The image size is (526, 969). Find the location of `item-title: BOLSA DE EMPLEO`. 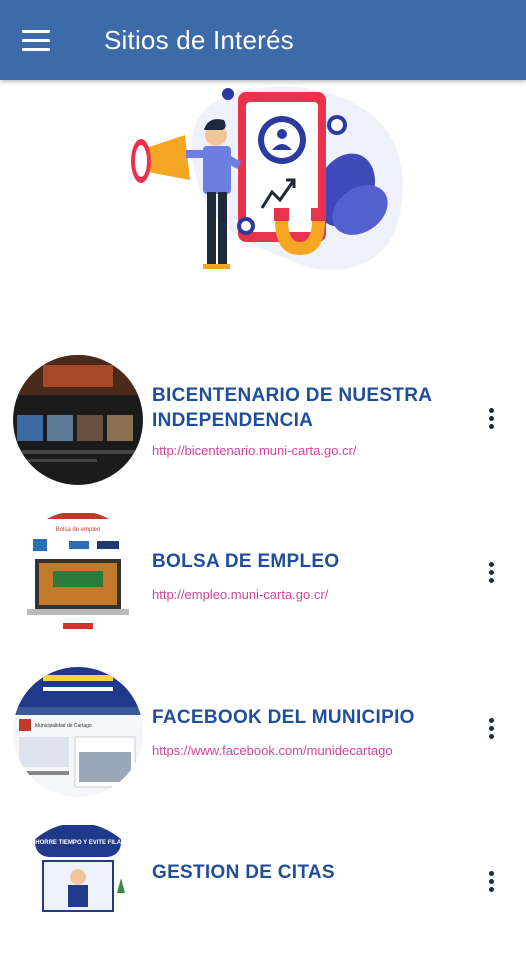

item-title: BOLSA DE EMPLEO is located at coordinates (246, 561).